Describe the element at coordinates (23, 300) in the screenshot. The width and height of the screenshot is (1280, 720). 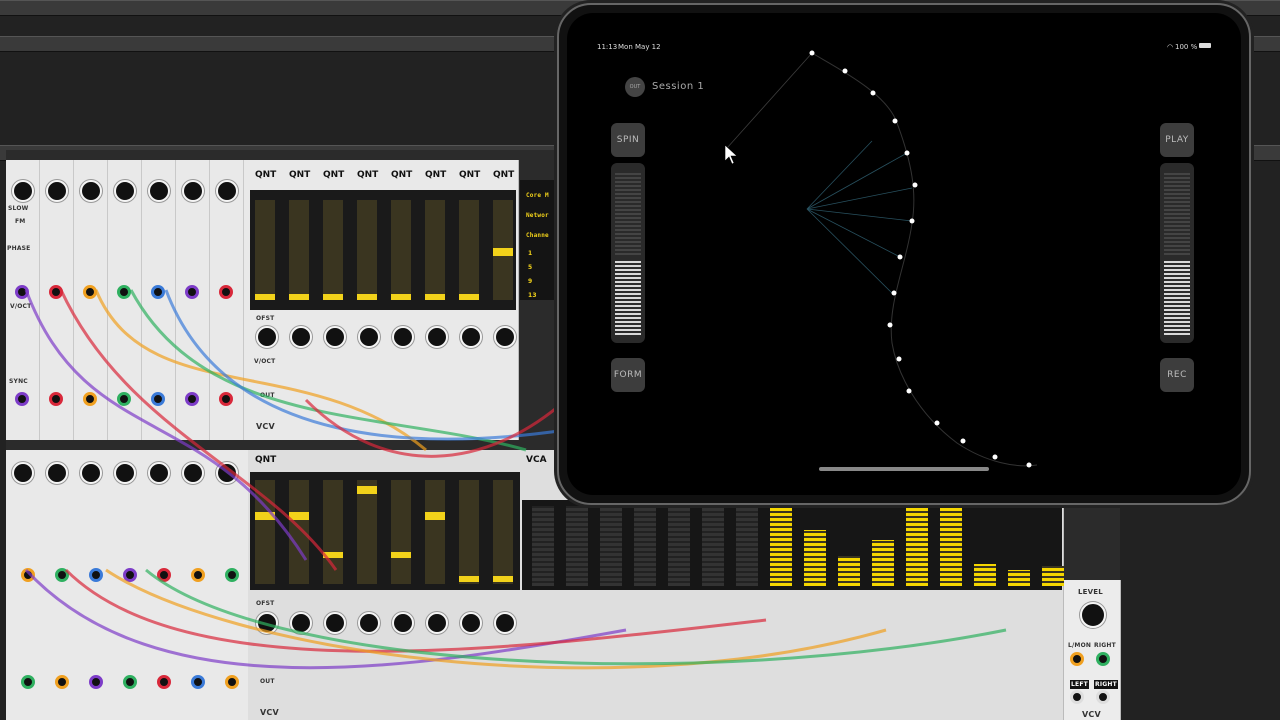
I see `osc-module: SLOW FM PHASE V/OCT SYNC` at that location.